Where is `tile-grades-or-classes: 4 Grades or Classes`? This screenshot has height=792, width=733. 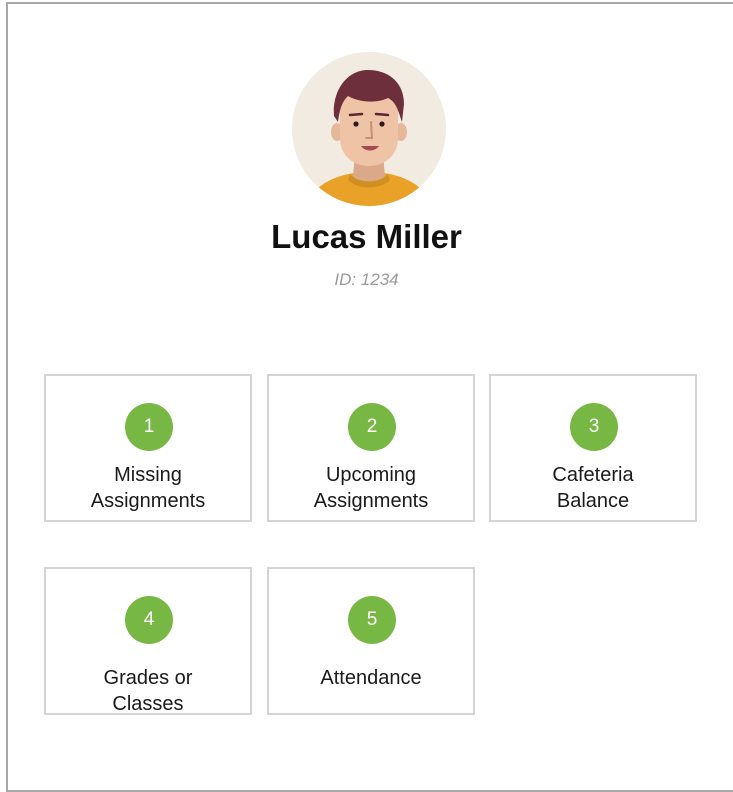
tile-grades-or-classes: 4 Grades or Classes is located at coordinates (148, 641).